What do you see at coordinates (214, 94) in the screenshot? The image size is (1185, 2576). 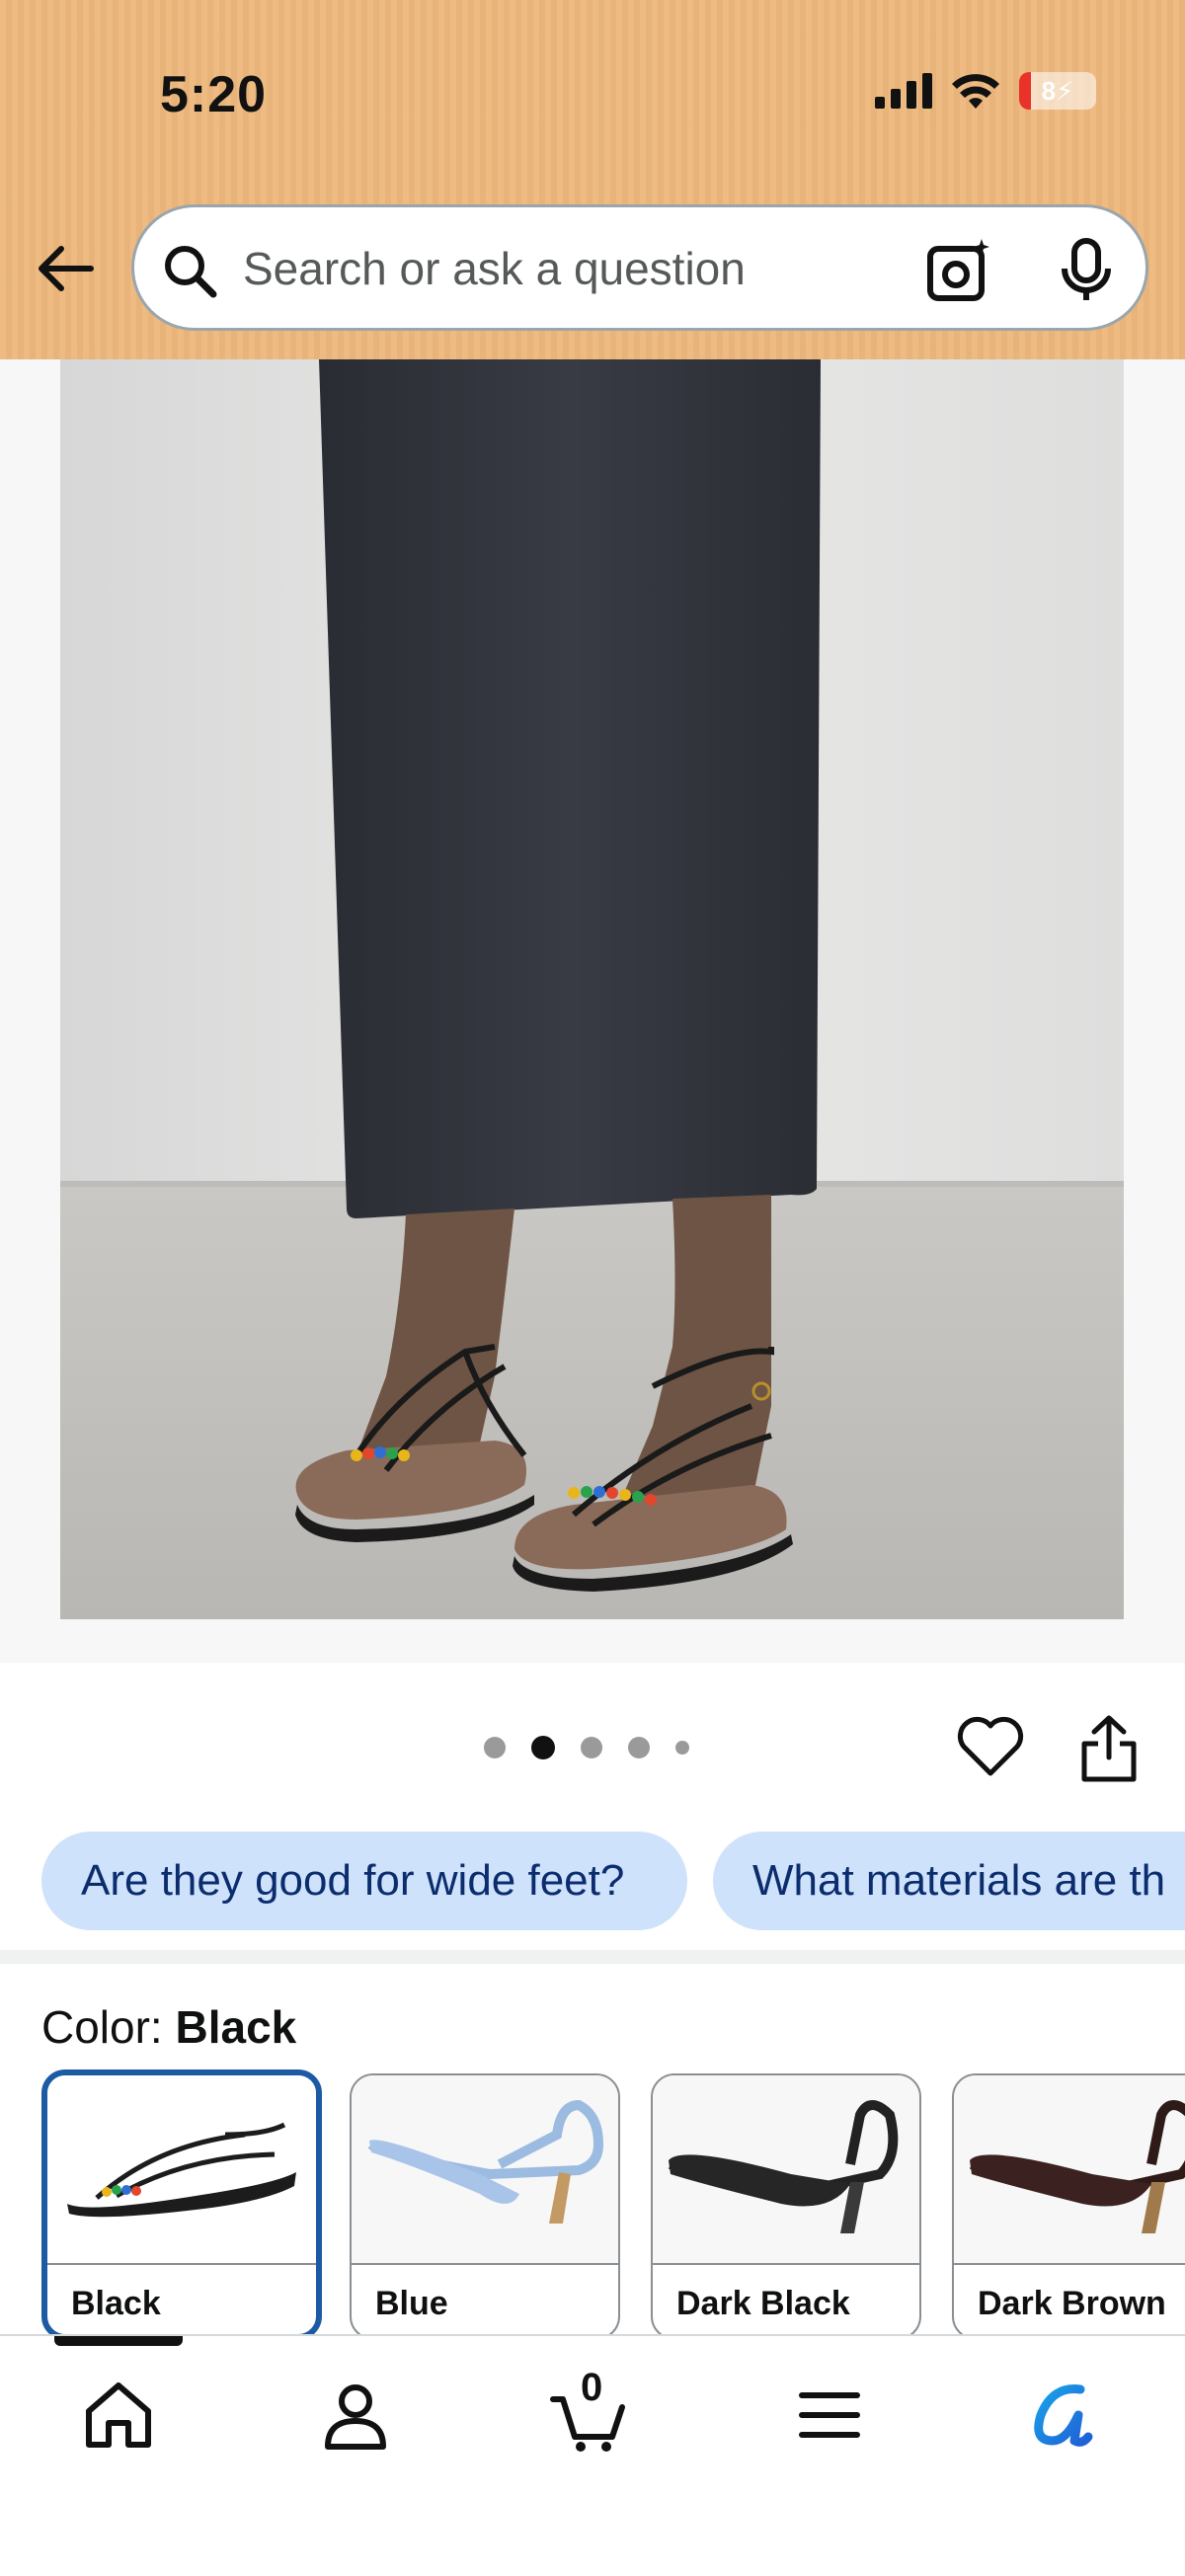 I see `status-time: 5:20` at bounding box center [214, 94].